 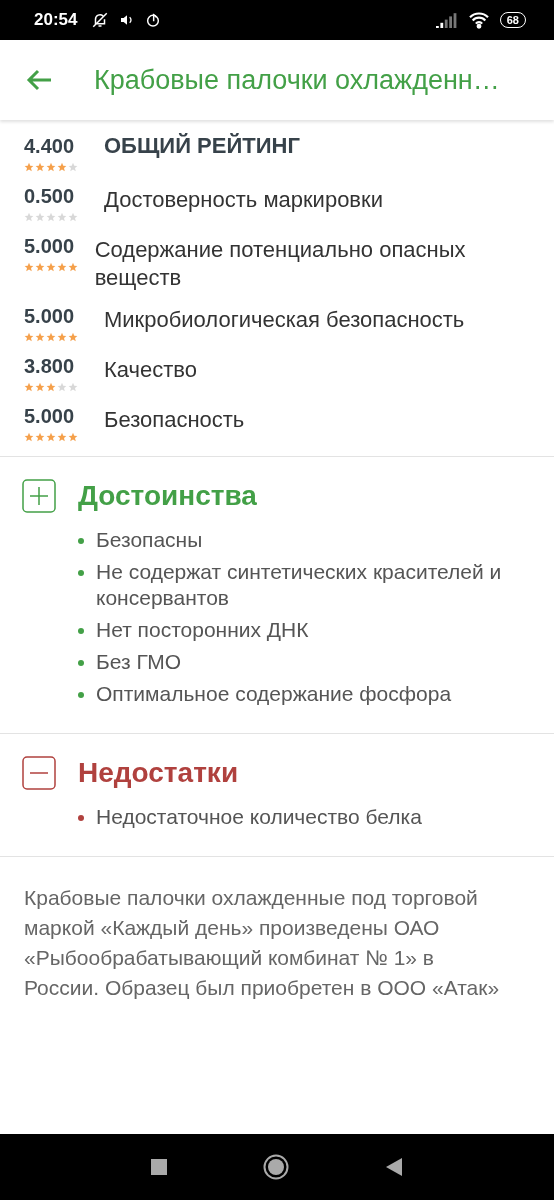 I want to click on list-item-text: Без ГМО, so click(x=139, y=662).